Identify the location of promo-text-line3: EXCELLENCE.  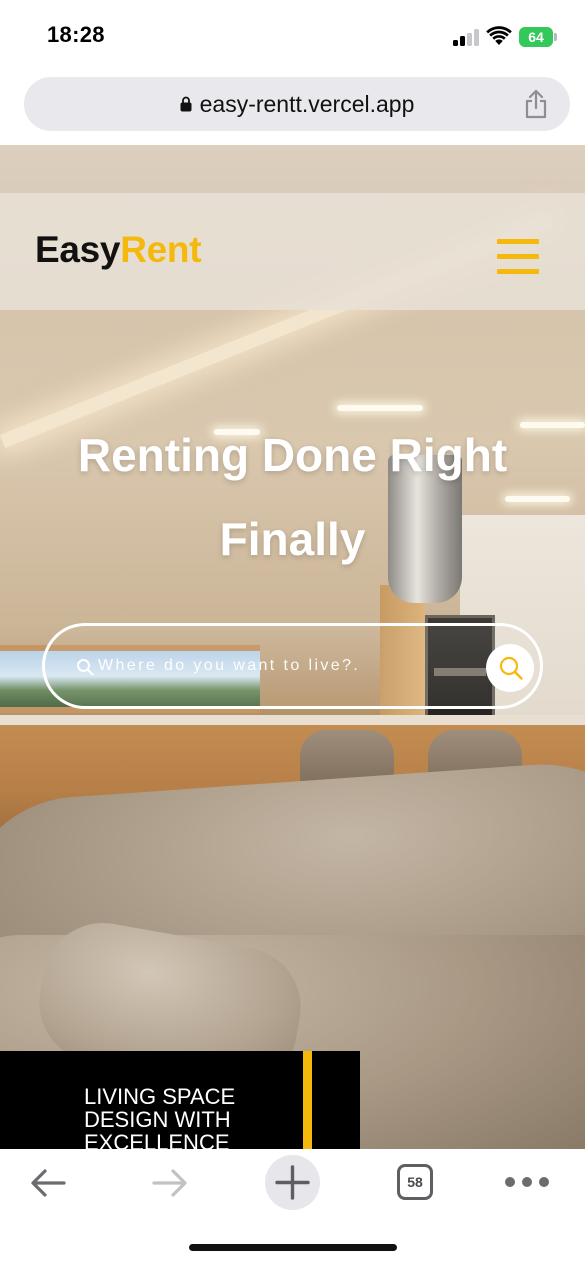
(157, 1139).